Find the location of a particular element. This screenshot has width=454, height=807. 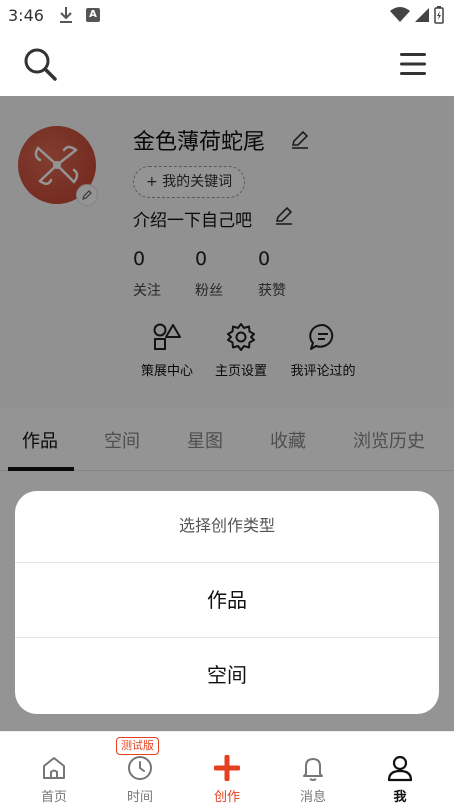

sheet-title: 选择创作类型 is located at coordinates (227, 527).